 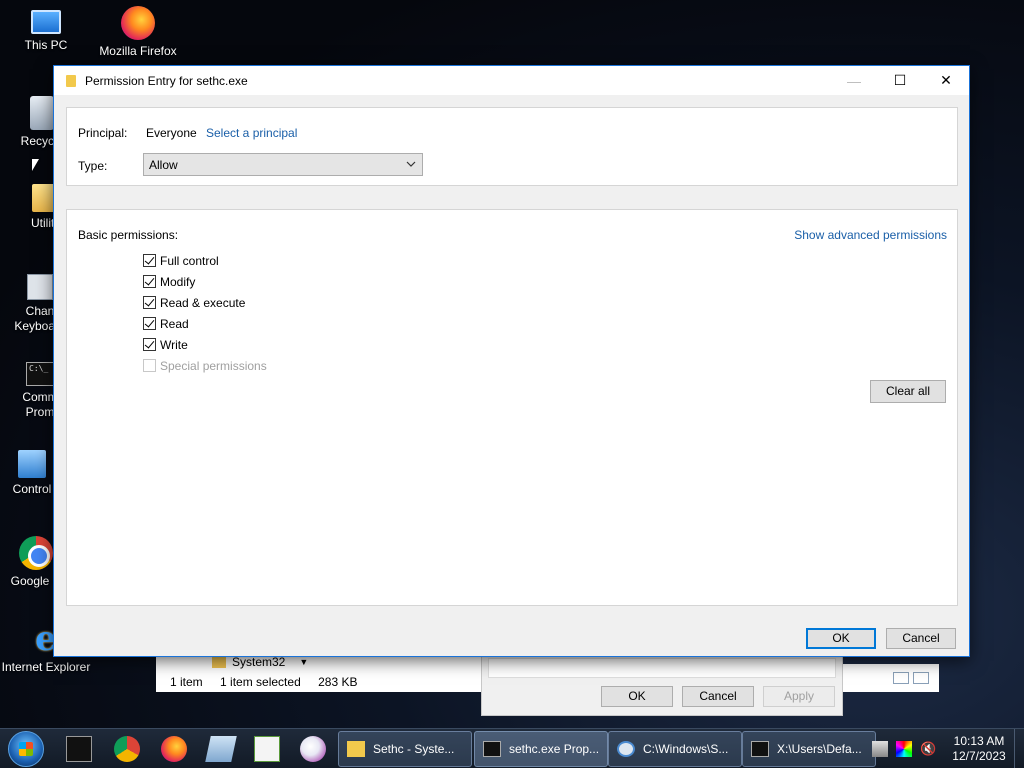 What do you see at coordinates (205, 281) in the screenshot?
I see `permission-modify: Modify` at bounding box center [205, 281].